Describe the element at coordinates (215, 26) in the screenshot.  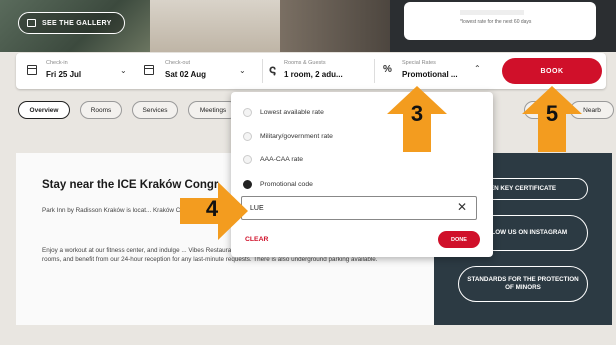
I see `hero-photo-room` at that location.